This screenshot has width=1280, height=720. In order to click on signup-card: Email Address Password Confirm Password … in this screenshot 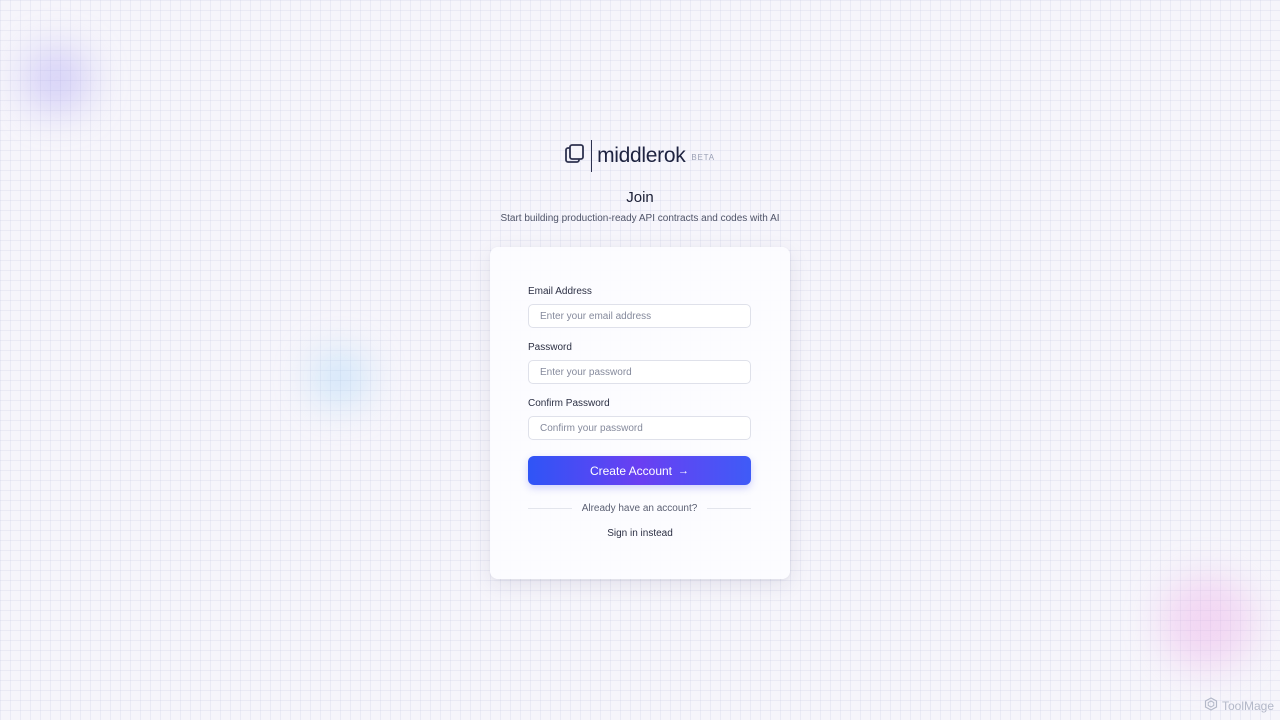, I will do `click(640, 413)`.